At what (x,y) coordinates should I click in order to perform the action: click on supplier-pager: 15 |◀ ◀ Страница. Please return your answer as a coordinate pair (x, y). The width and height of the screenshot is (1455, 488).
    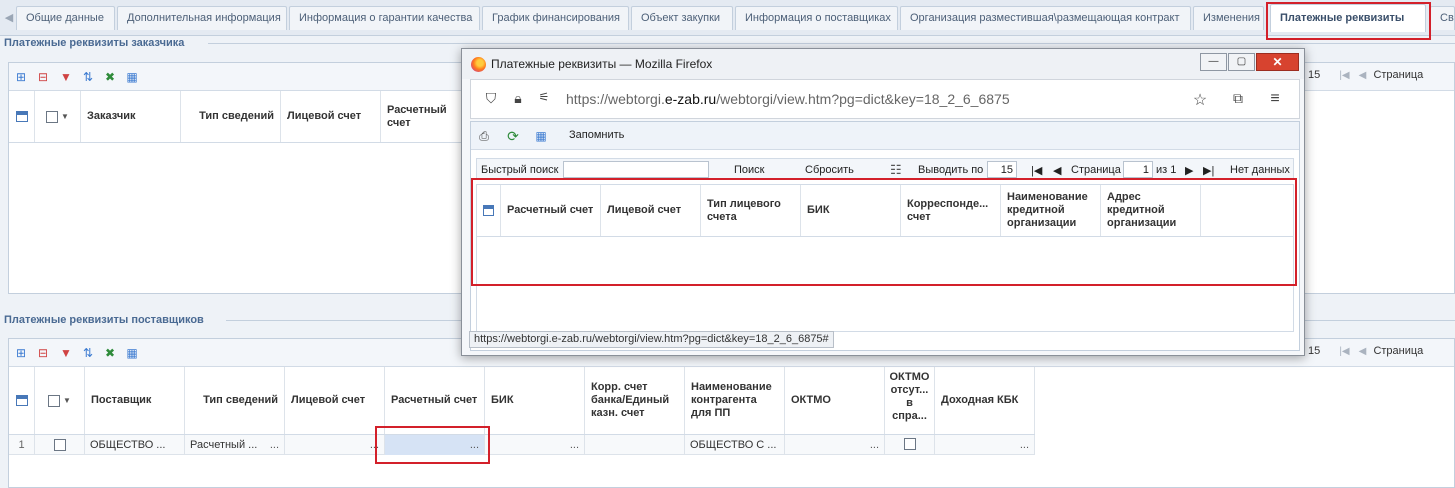
    Looking at the image, I should click on (1365, 351).